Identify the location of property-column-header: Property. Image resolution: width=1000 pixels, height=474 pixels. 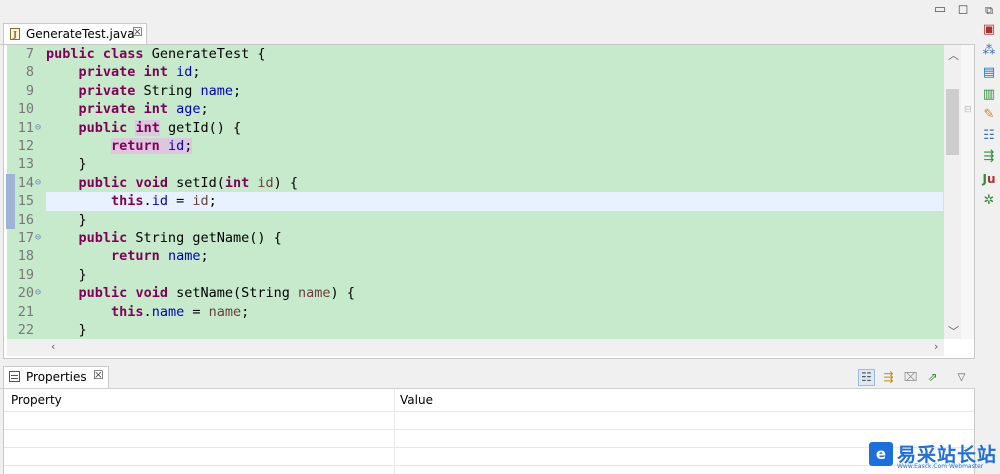
(36, 400).